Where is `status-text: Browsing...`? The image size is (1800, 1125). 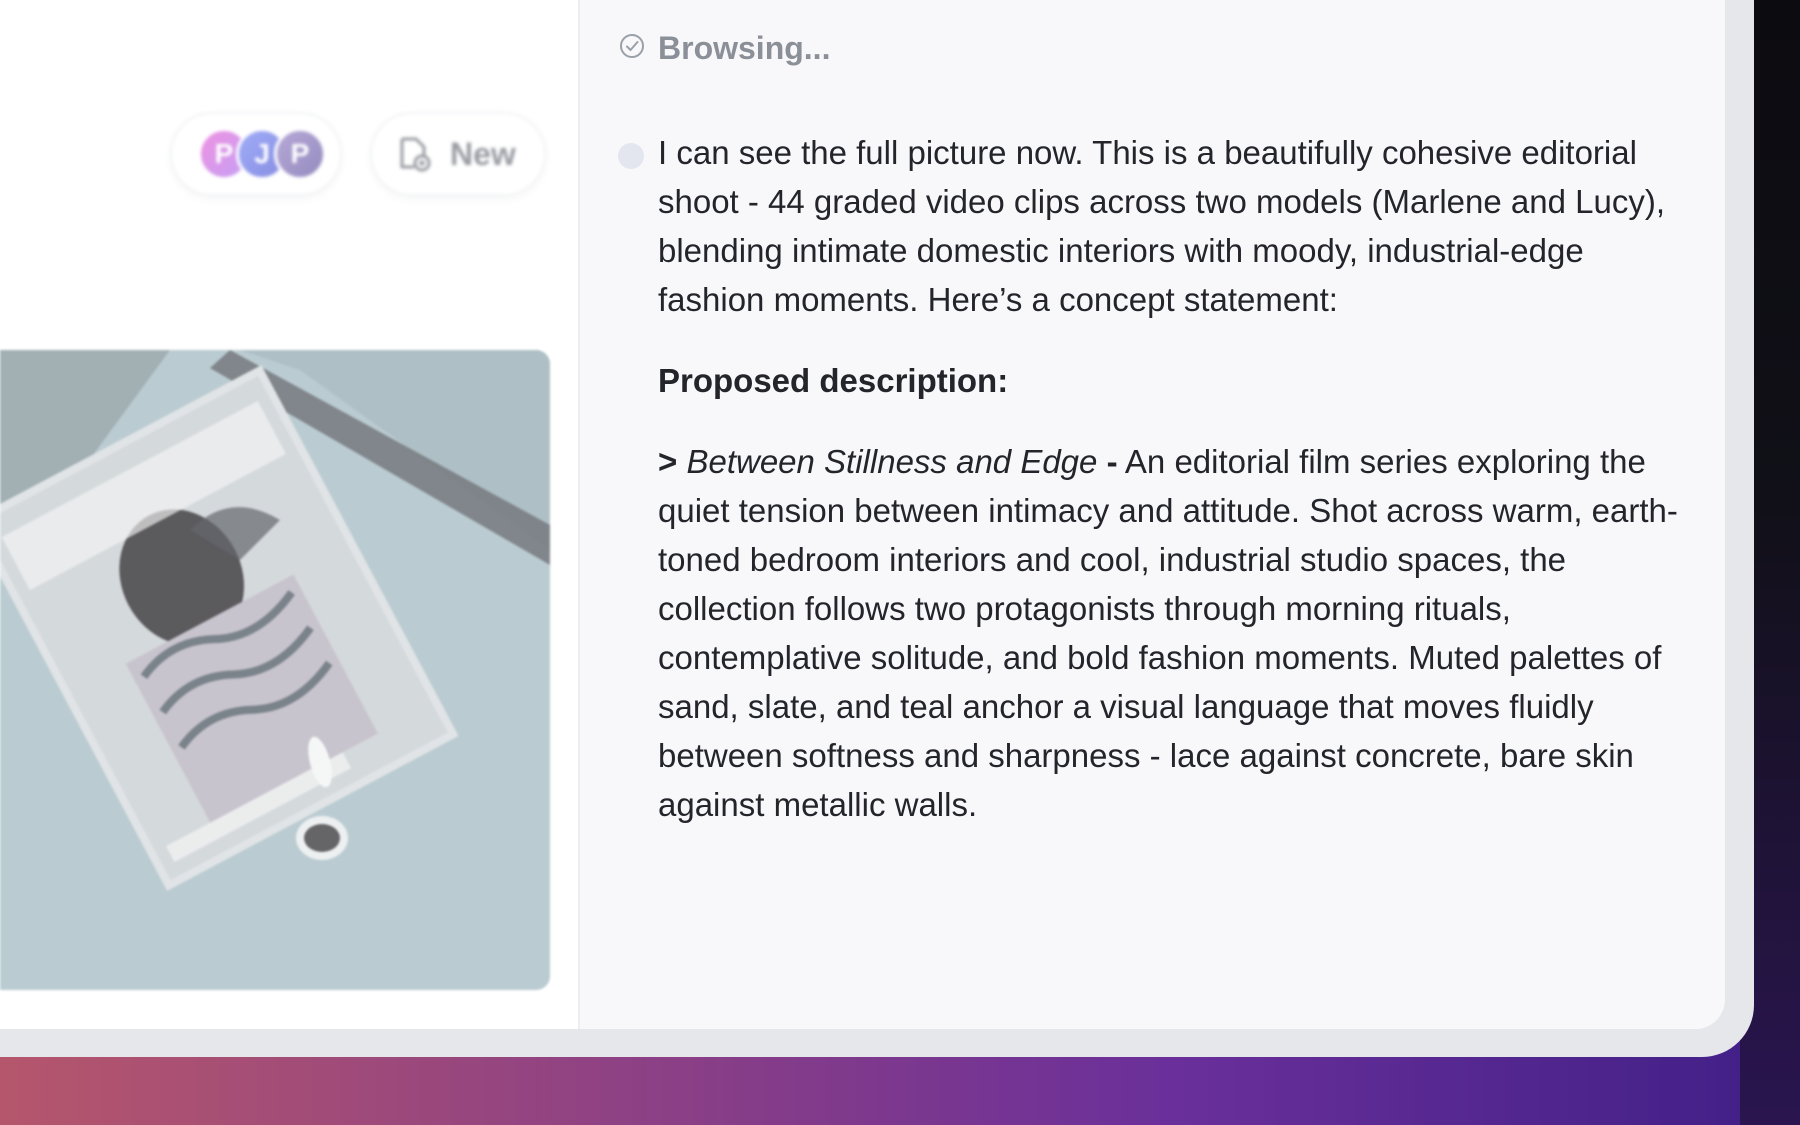
status-text: Browsing... is located at coordinates (744, 48).